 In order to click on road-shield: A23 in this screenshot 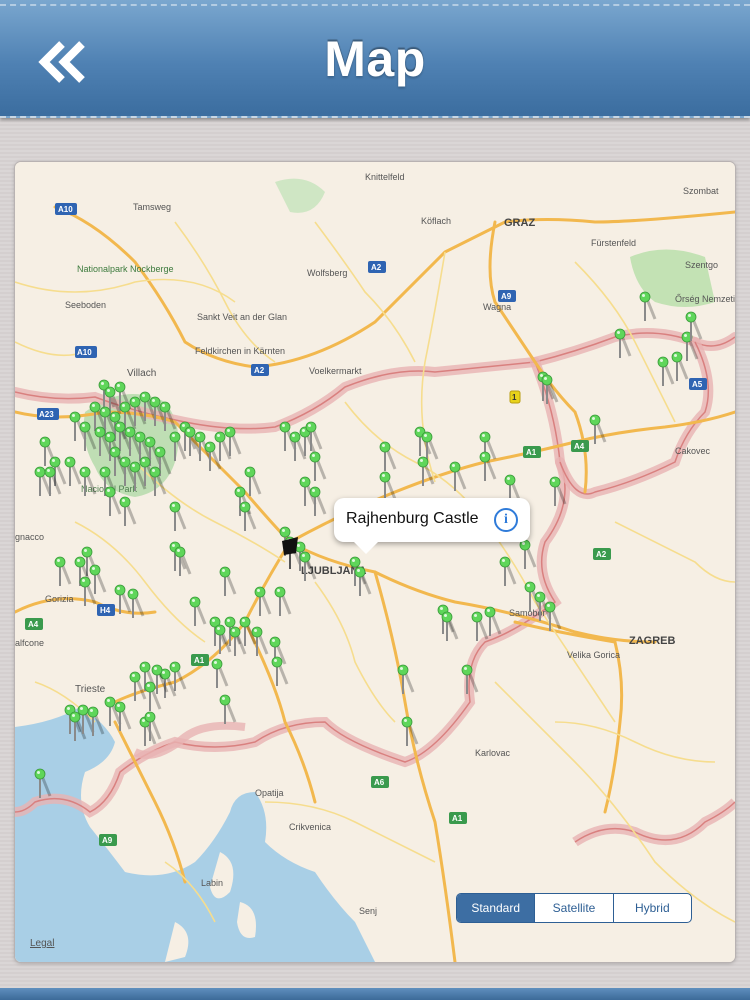, I will do `click(46, 414)`.